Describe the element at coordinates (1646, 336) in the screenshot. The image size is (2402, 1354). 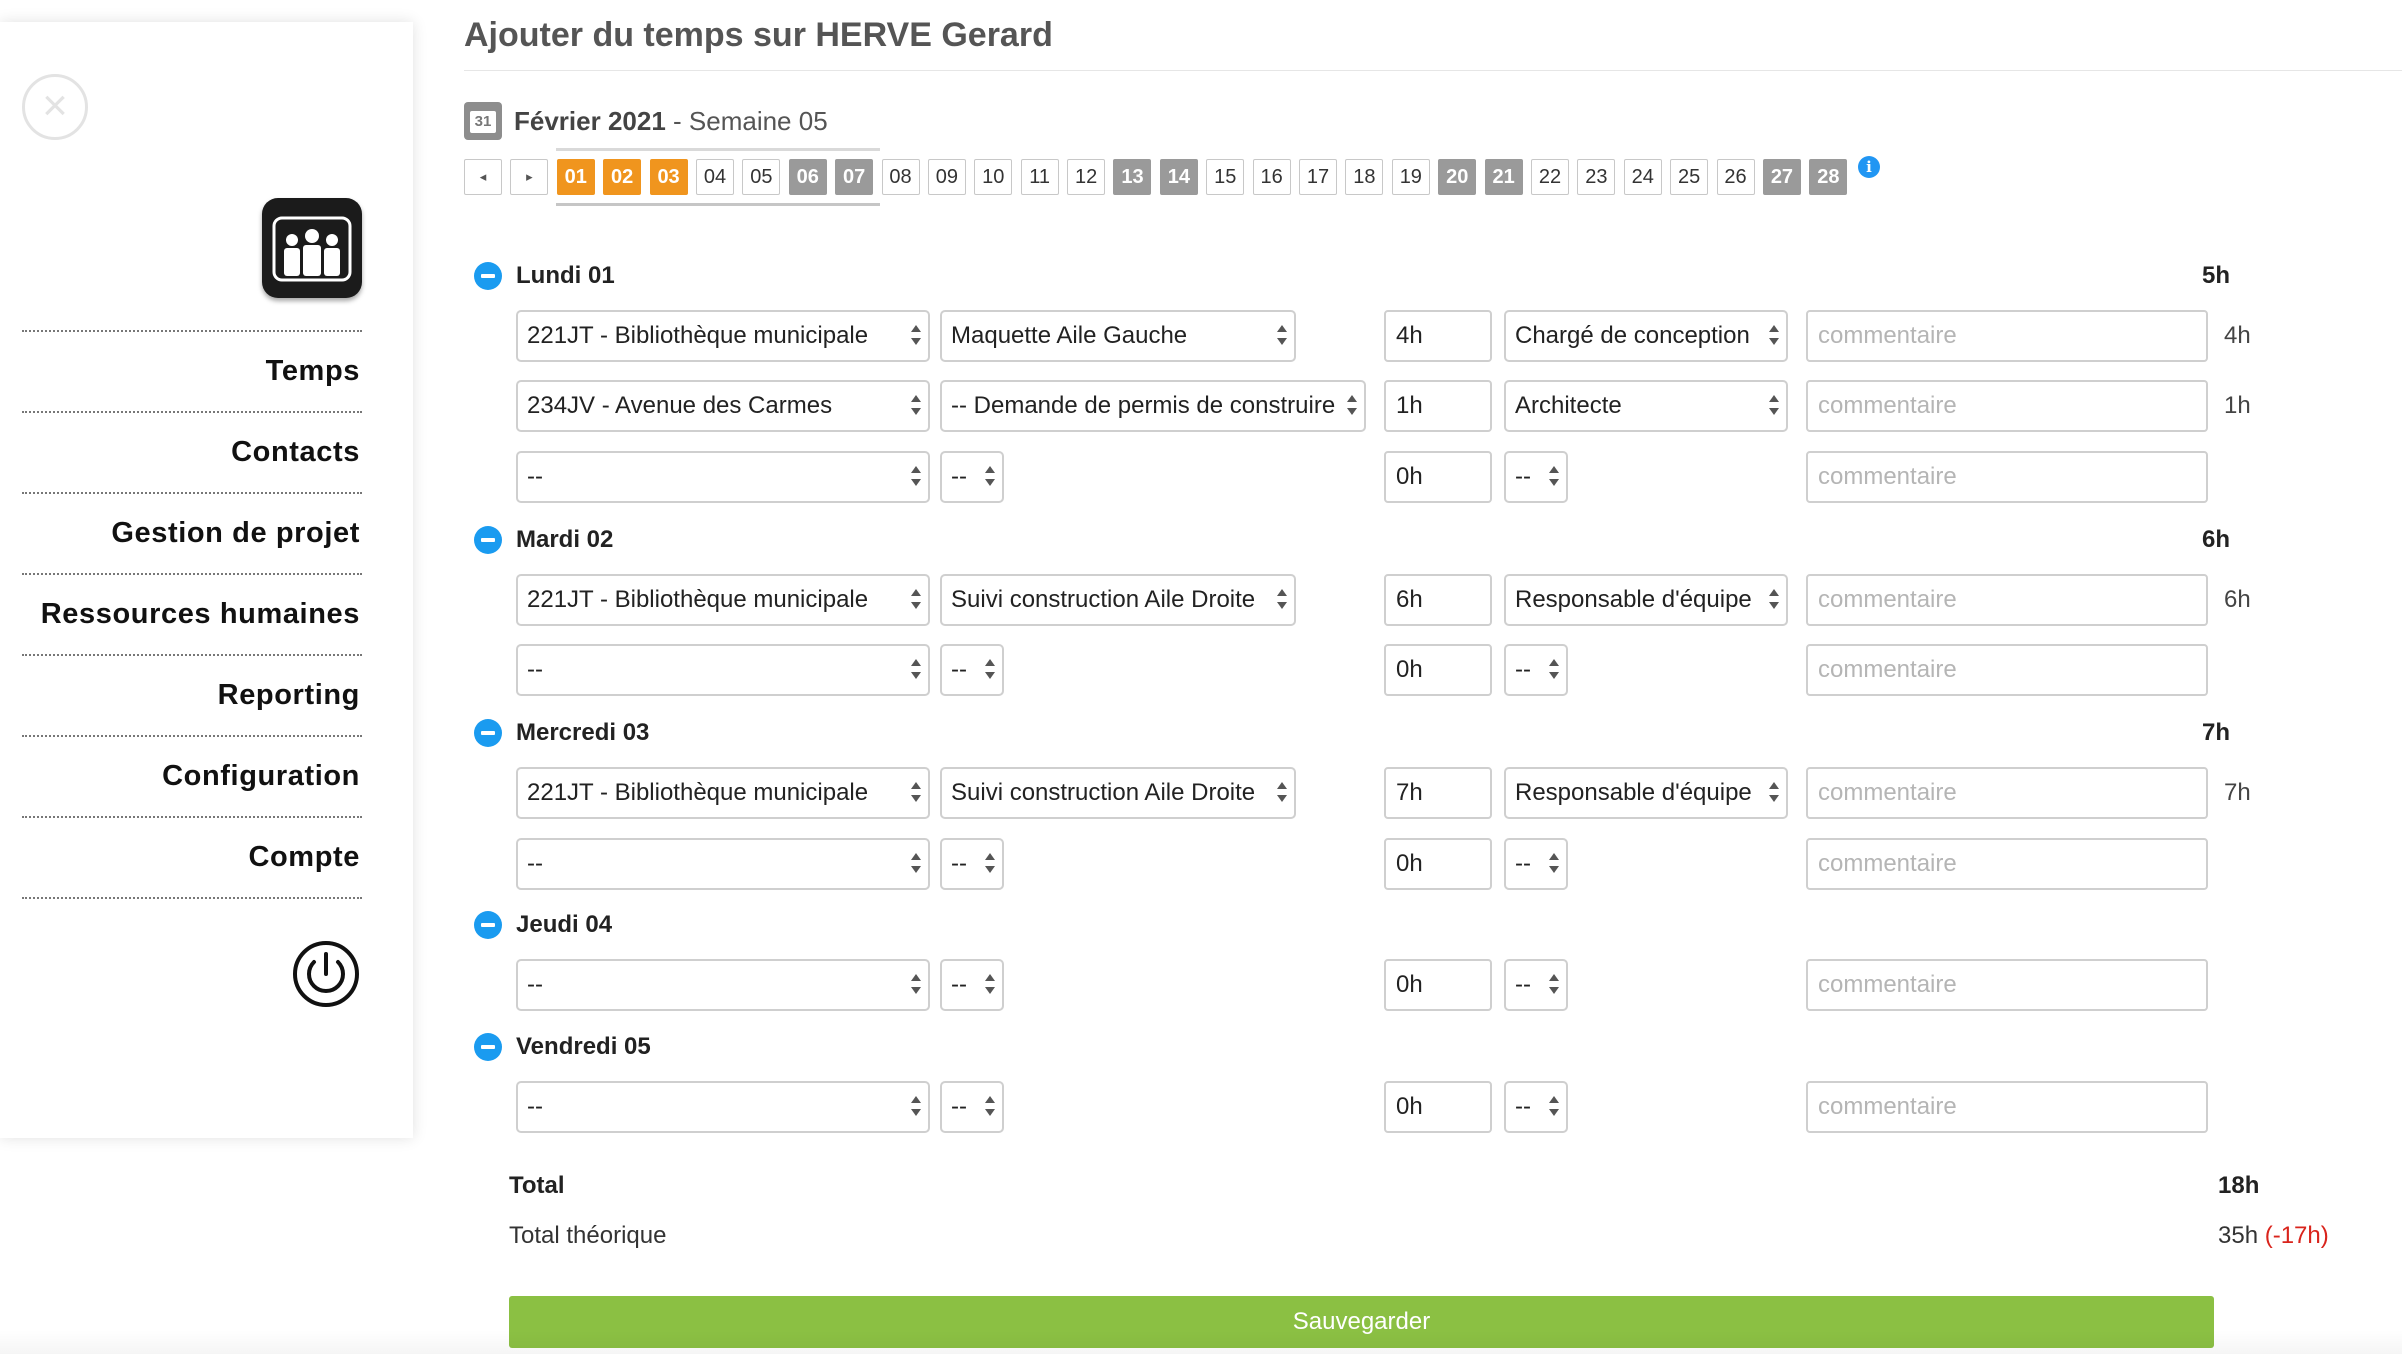
I see `role-select: Chargé de conception` at that location.